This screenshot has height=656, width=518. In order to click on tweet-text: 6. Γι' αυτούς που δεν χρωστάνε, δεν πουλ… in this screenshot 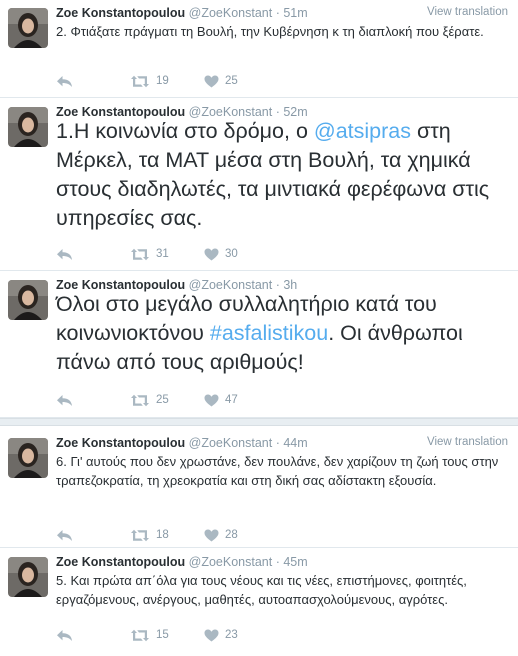, I will do `click(280, 471)`.